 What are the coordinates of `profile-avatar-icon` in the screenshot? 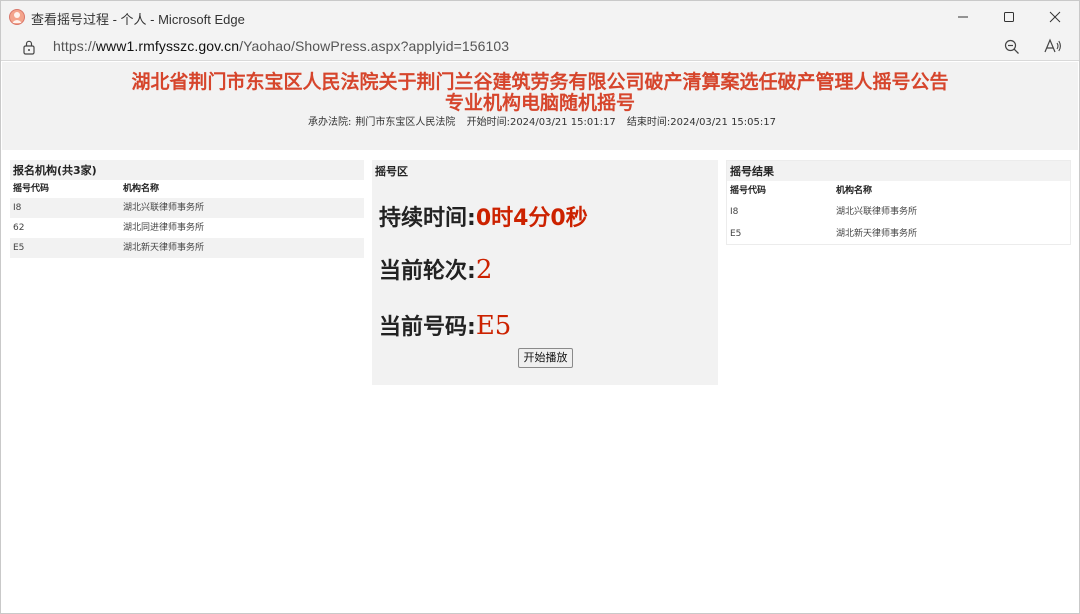 It's located at (17, 17).